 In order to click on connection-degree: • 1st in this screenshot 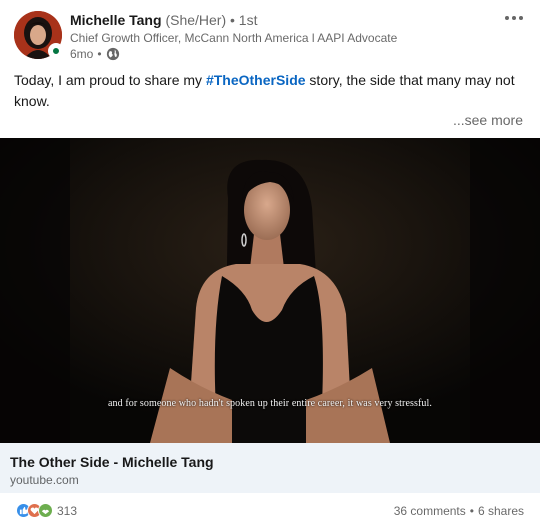, I will do `click(244, 20)`.